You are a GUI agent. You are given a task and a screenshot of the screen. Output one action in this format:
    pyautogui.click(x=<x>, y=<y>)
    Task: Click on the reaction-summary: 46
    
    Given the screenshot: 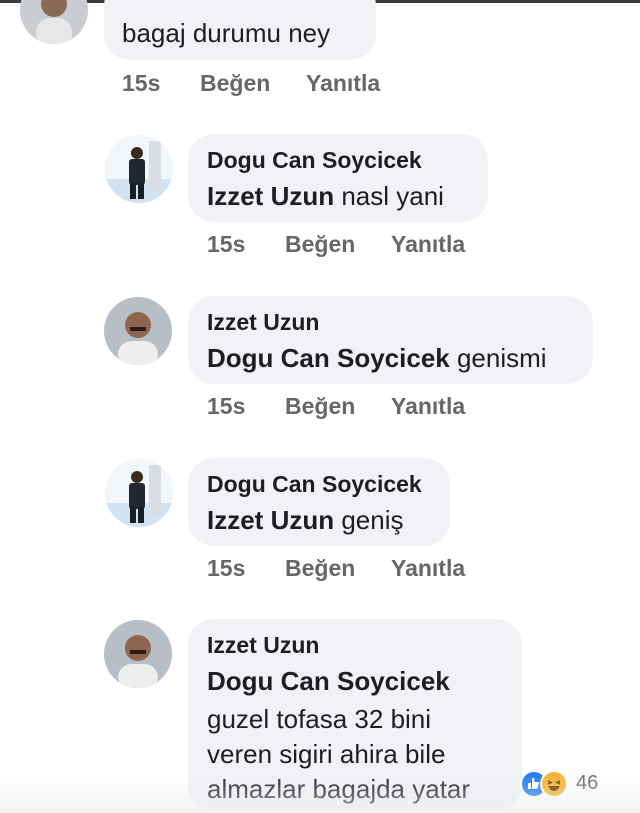 What is the action you would take?
    pyautogui.click(x=566, y=784)
    